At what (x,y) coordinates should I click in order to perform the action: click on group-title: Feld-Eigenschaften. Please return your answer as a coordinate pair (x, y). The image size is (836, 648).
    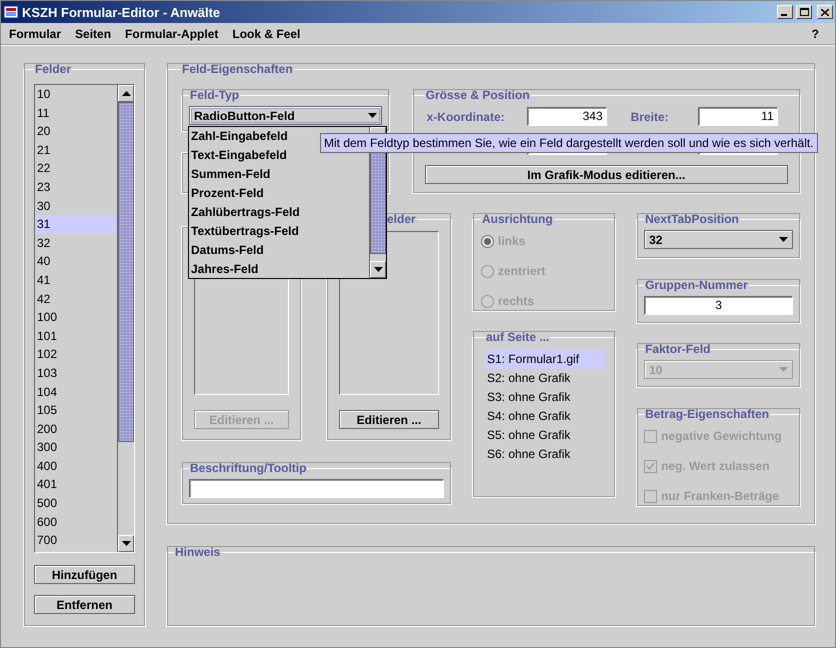
    Looking at the image, I should click on (237, 69).